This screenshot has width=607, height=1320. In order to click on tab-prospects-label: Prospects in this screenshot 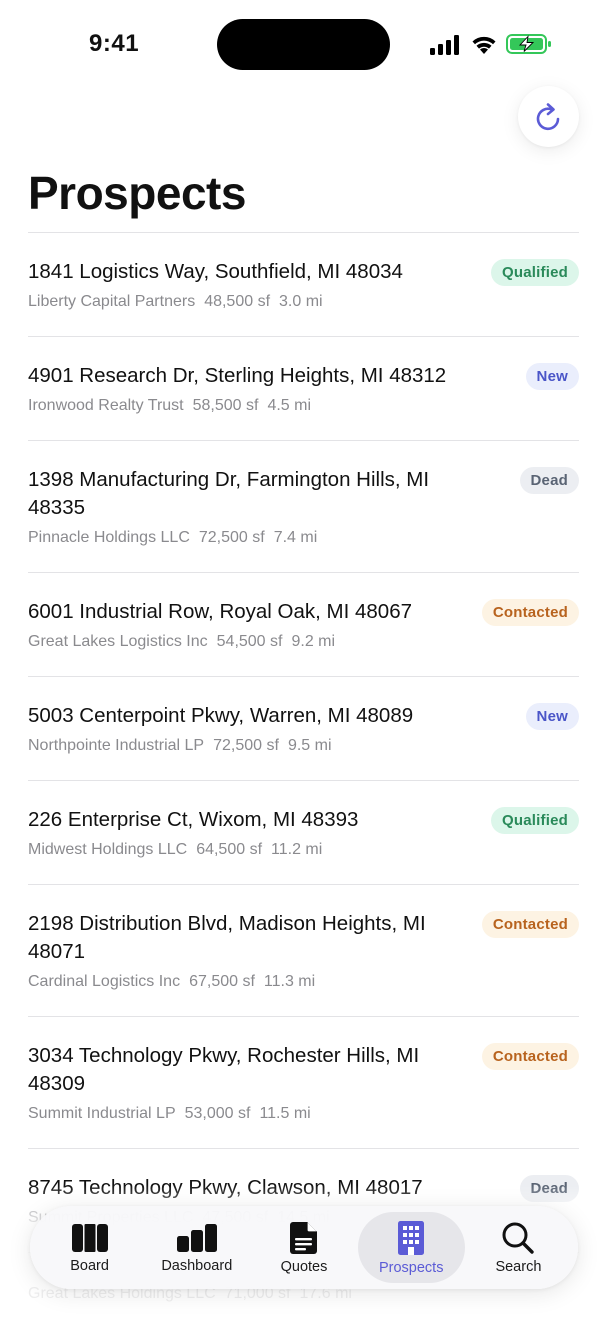, I will do `click(411, 1267)`.